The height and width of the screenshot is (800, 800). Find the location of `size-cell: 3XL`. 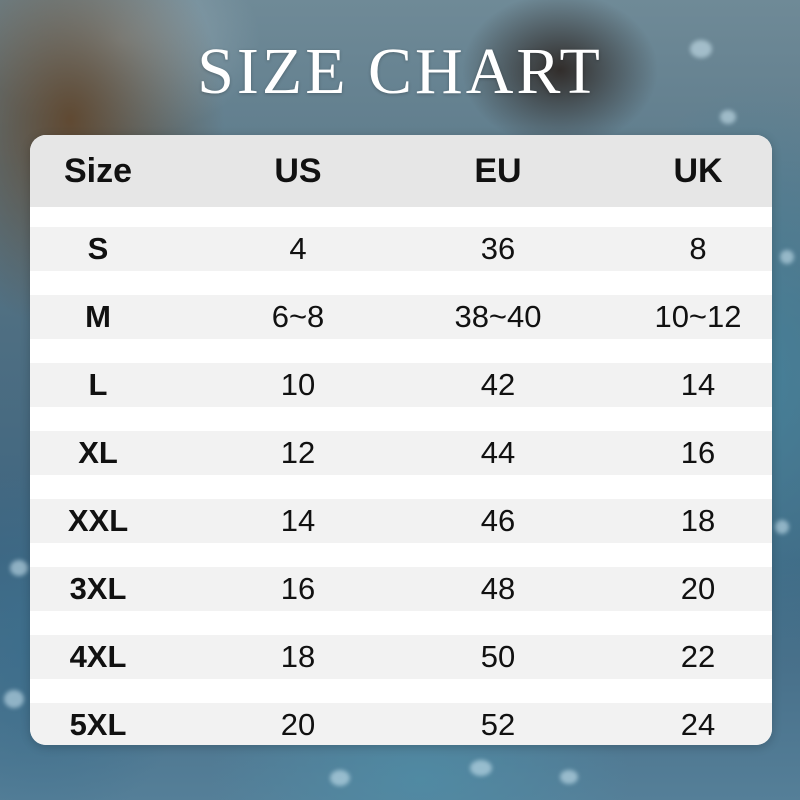

size-cell: 3XL is located at coordinates (98, 588).